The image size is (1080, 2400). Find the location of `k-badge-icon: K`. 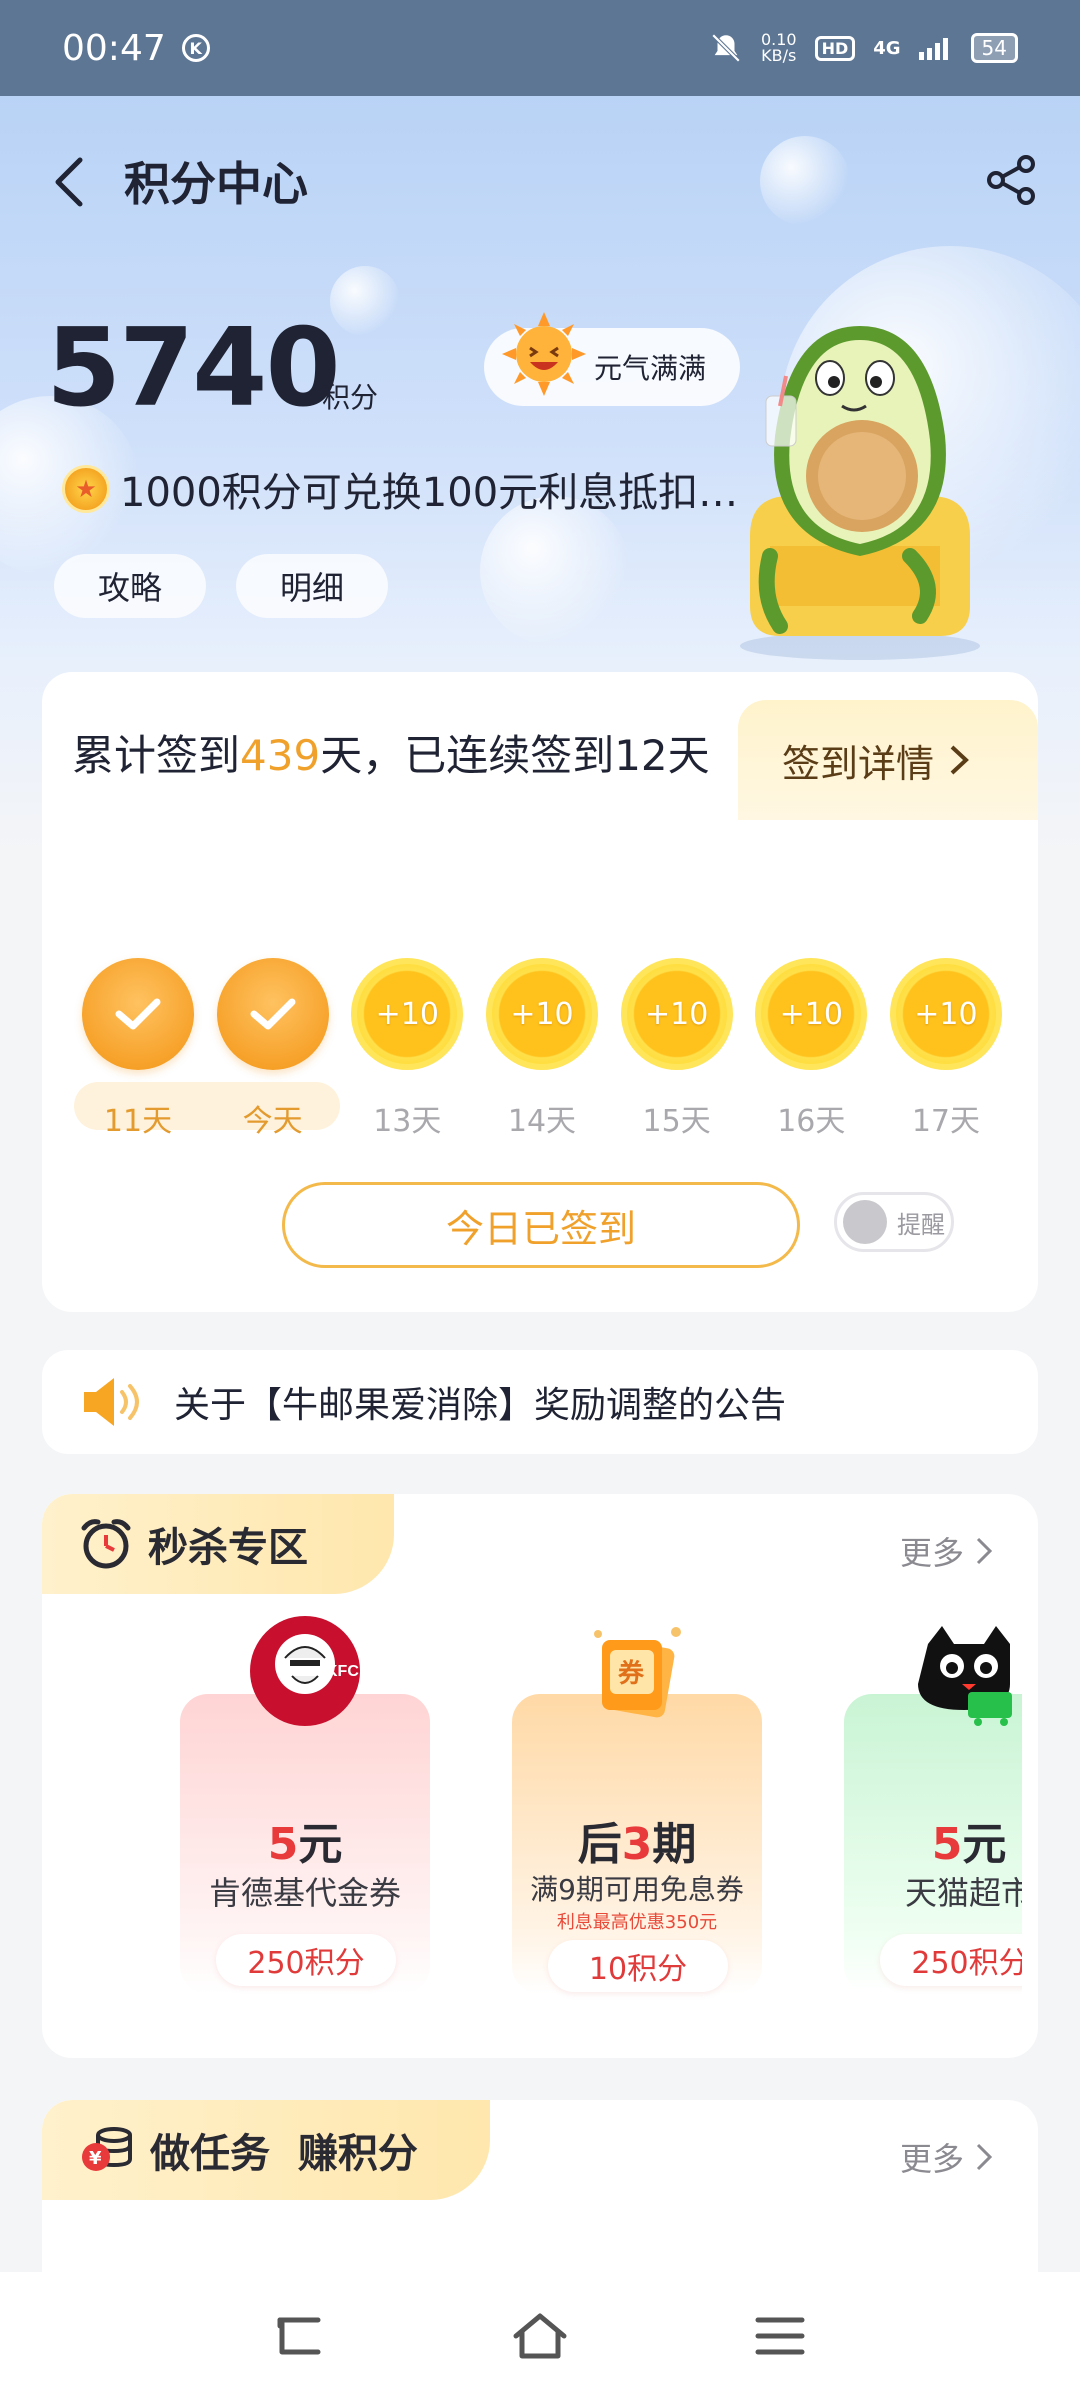

k-badge-icon: K is located at coordinates (195, 48).